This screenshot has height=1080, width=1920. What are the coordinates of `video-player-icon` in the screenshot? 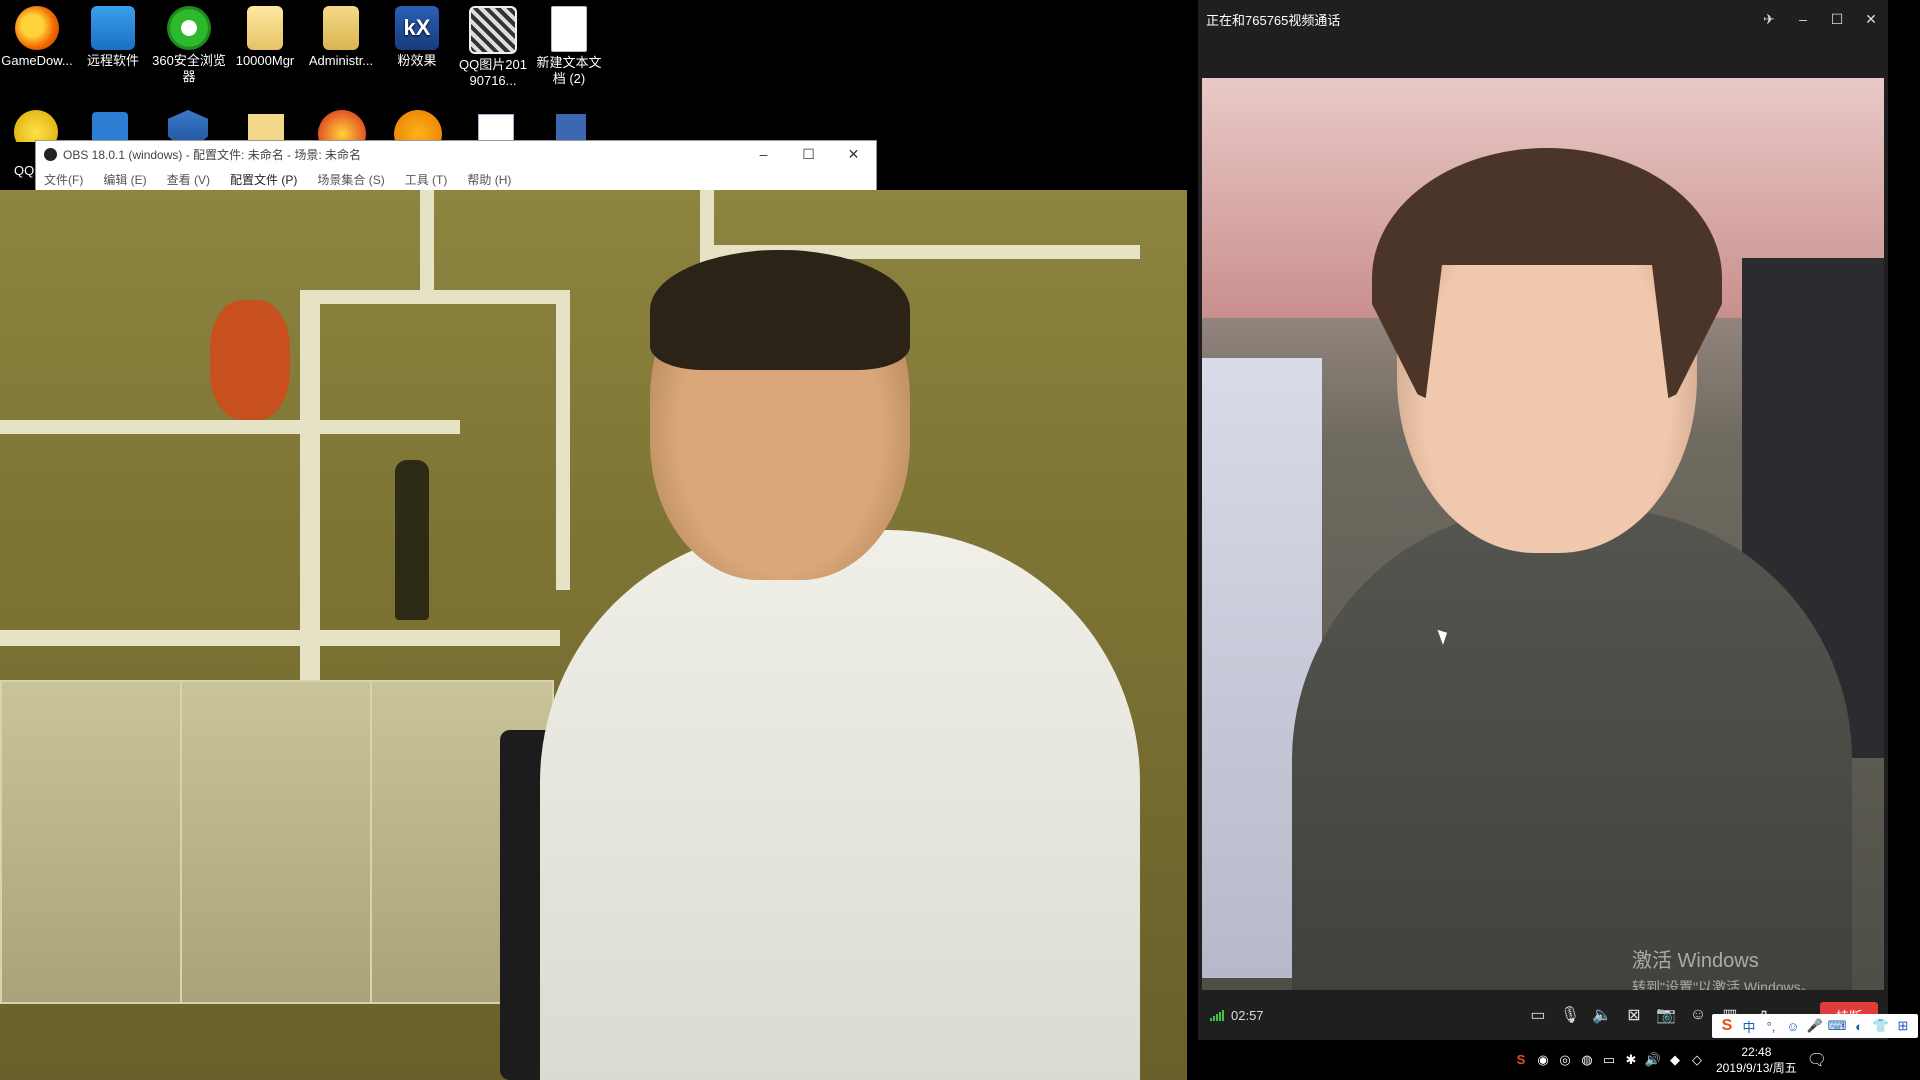 It's located at (418, 126).